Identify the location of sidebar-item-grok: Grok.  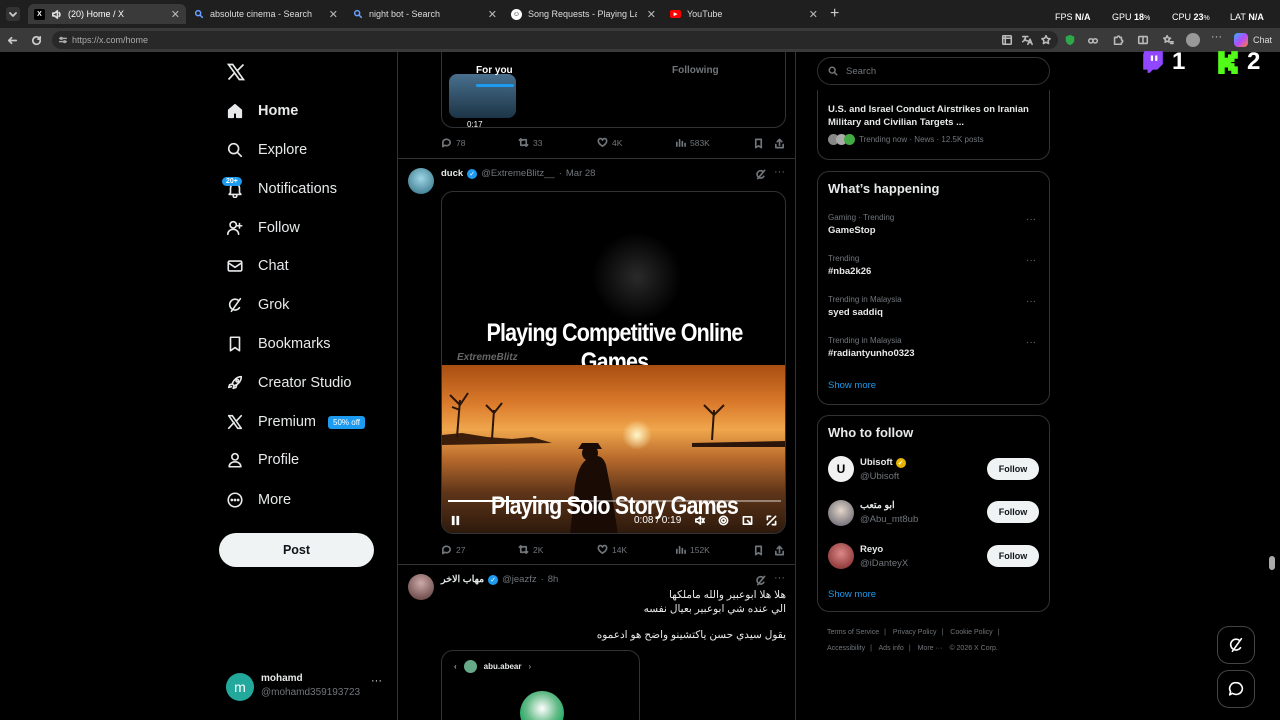
(257, 305).